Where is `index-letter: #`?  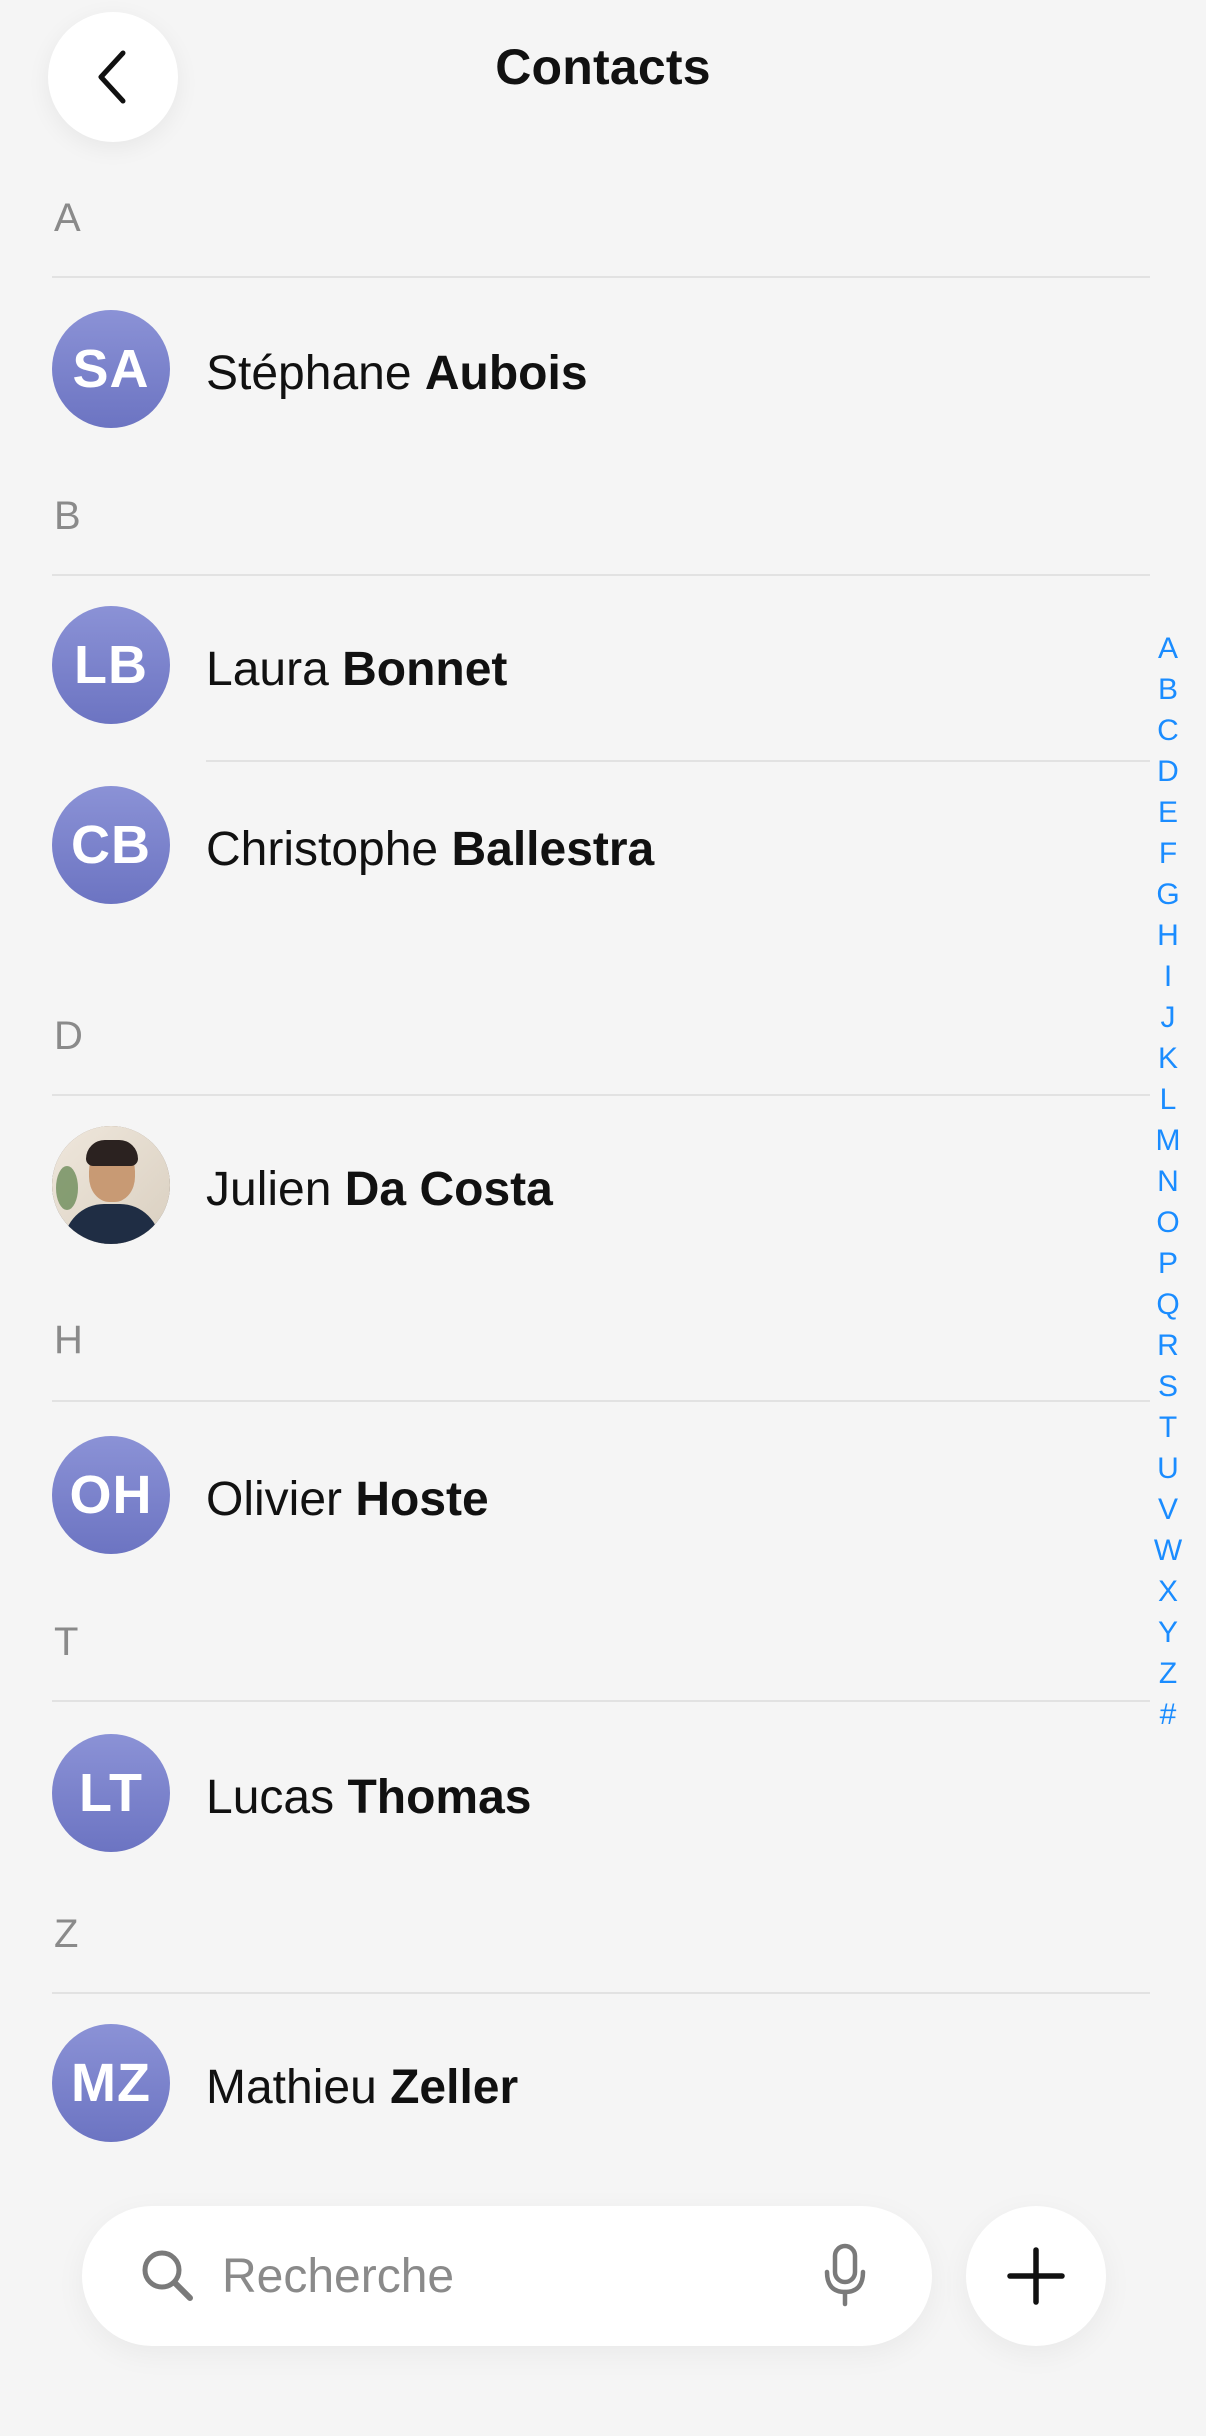 index-letter: # is located at coordinates (1168, 1714).